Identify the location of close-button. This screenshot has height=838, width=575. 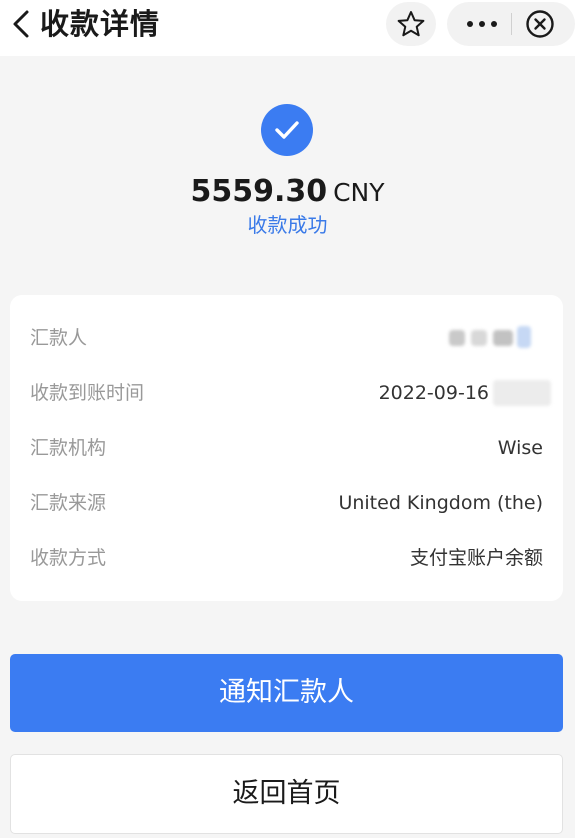
(543, 24).